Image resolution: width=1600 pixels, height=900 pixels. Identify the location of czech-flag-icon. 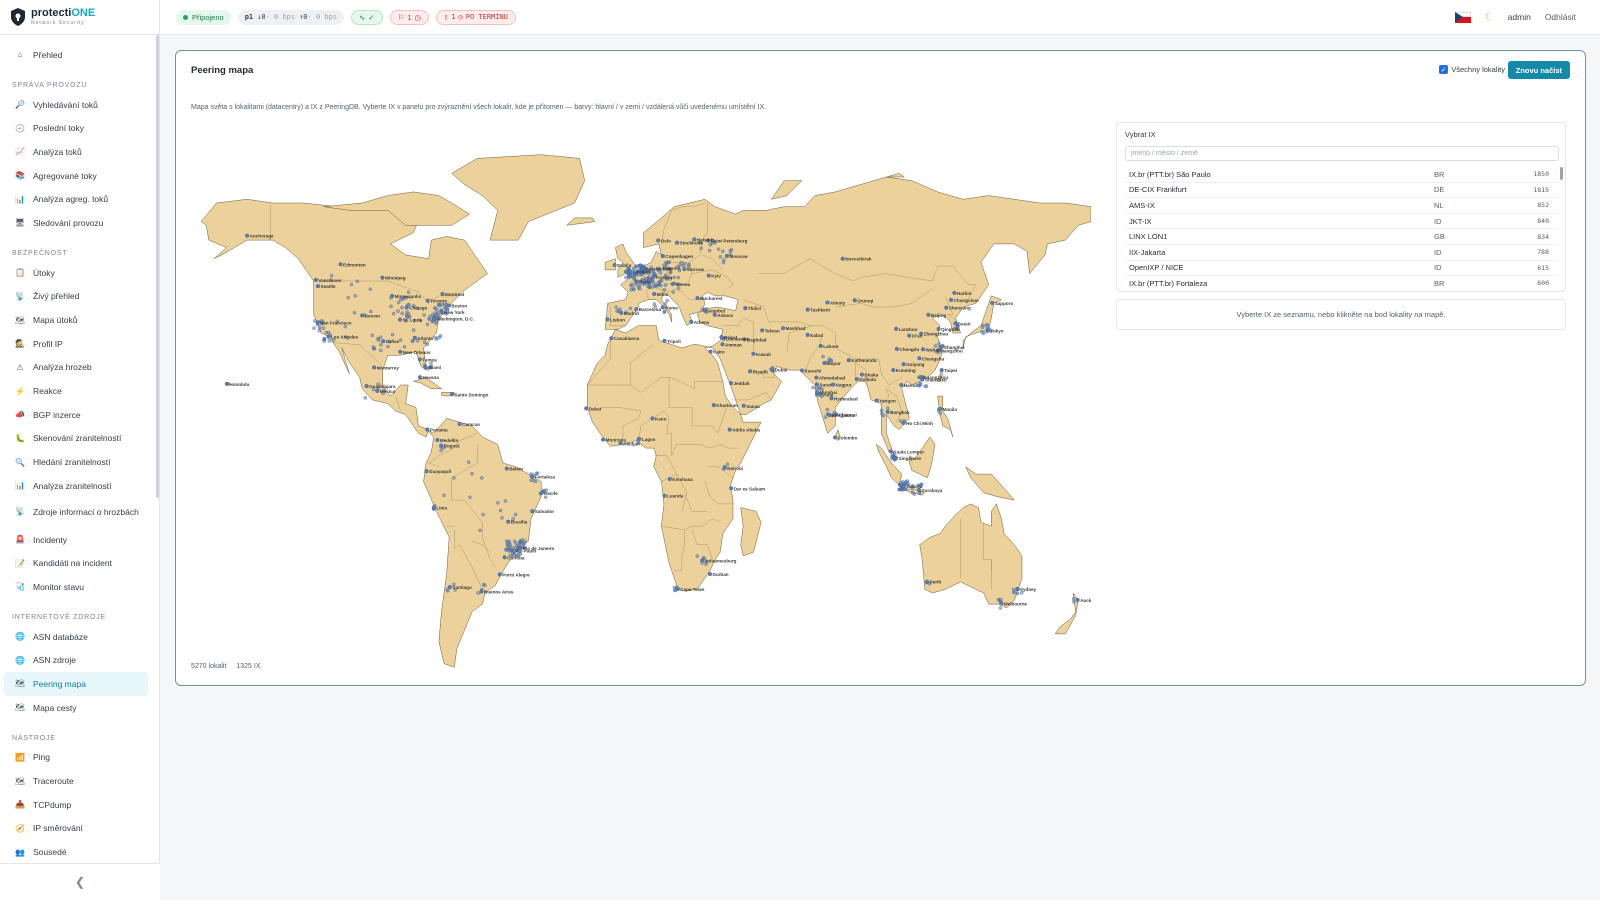
(1462, 17).